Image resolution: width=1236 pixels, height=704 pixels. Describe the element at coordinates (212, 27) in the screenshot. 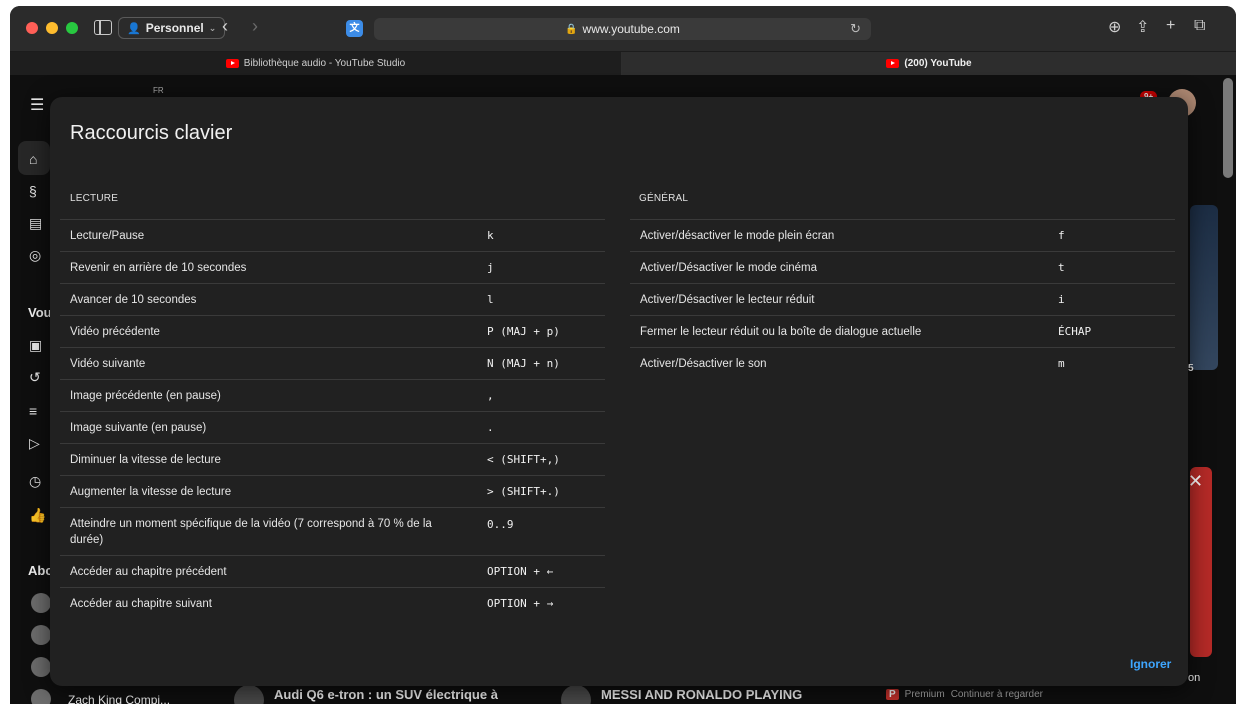

I see `chevron-down-icon: ⌄` at that location.